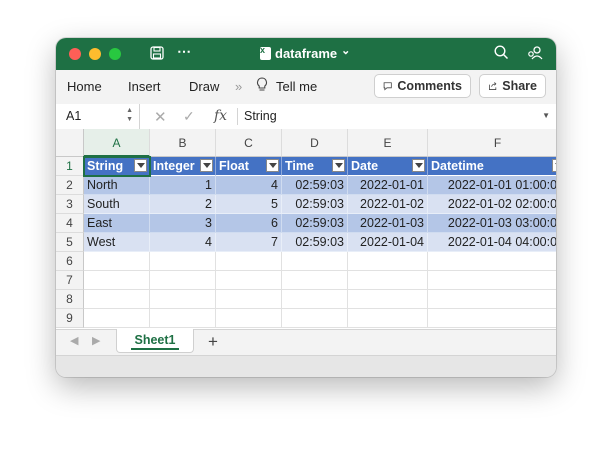 The height and width of the screenshot is (452, 612). I want to click on share-button: Share, so click(512, 86).